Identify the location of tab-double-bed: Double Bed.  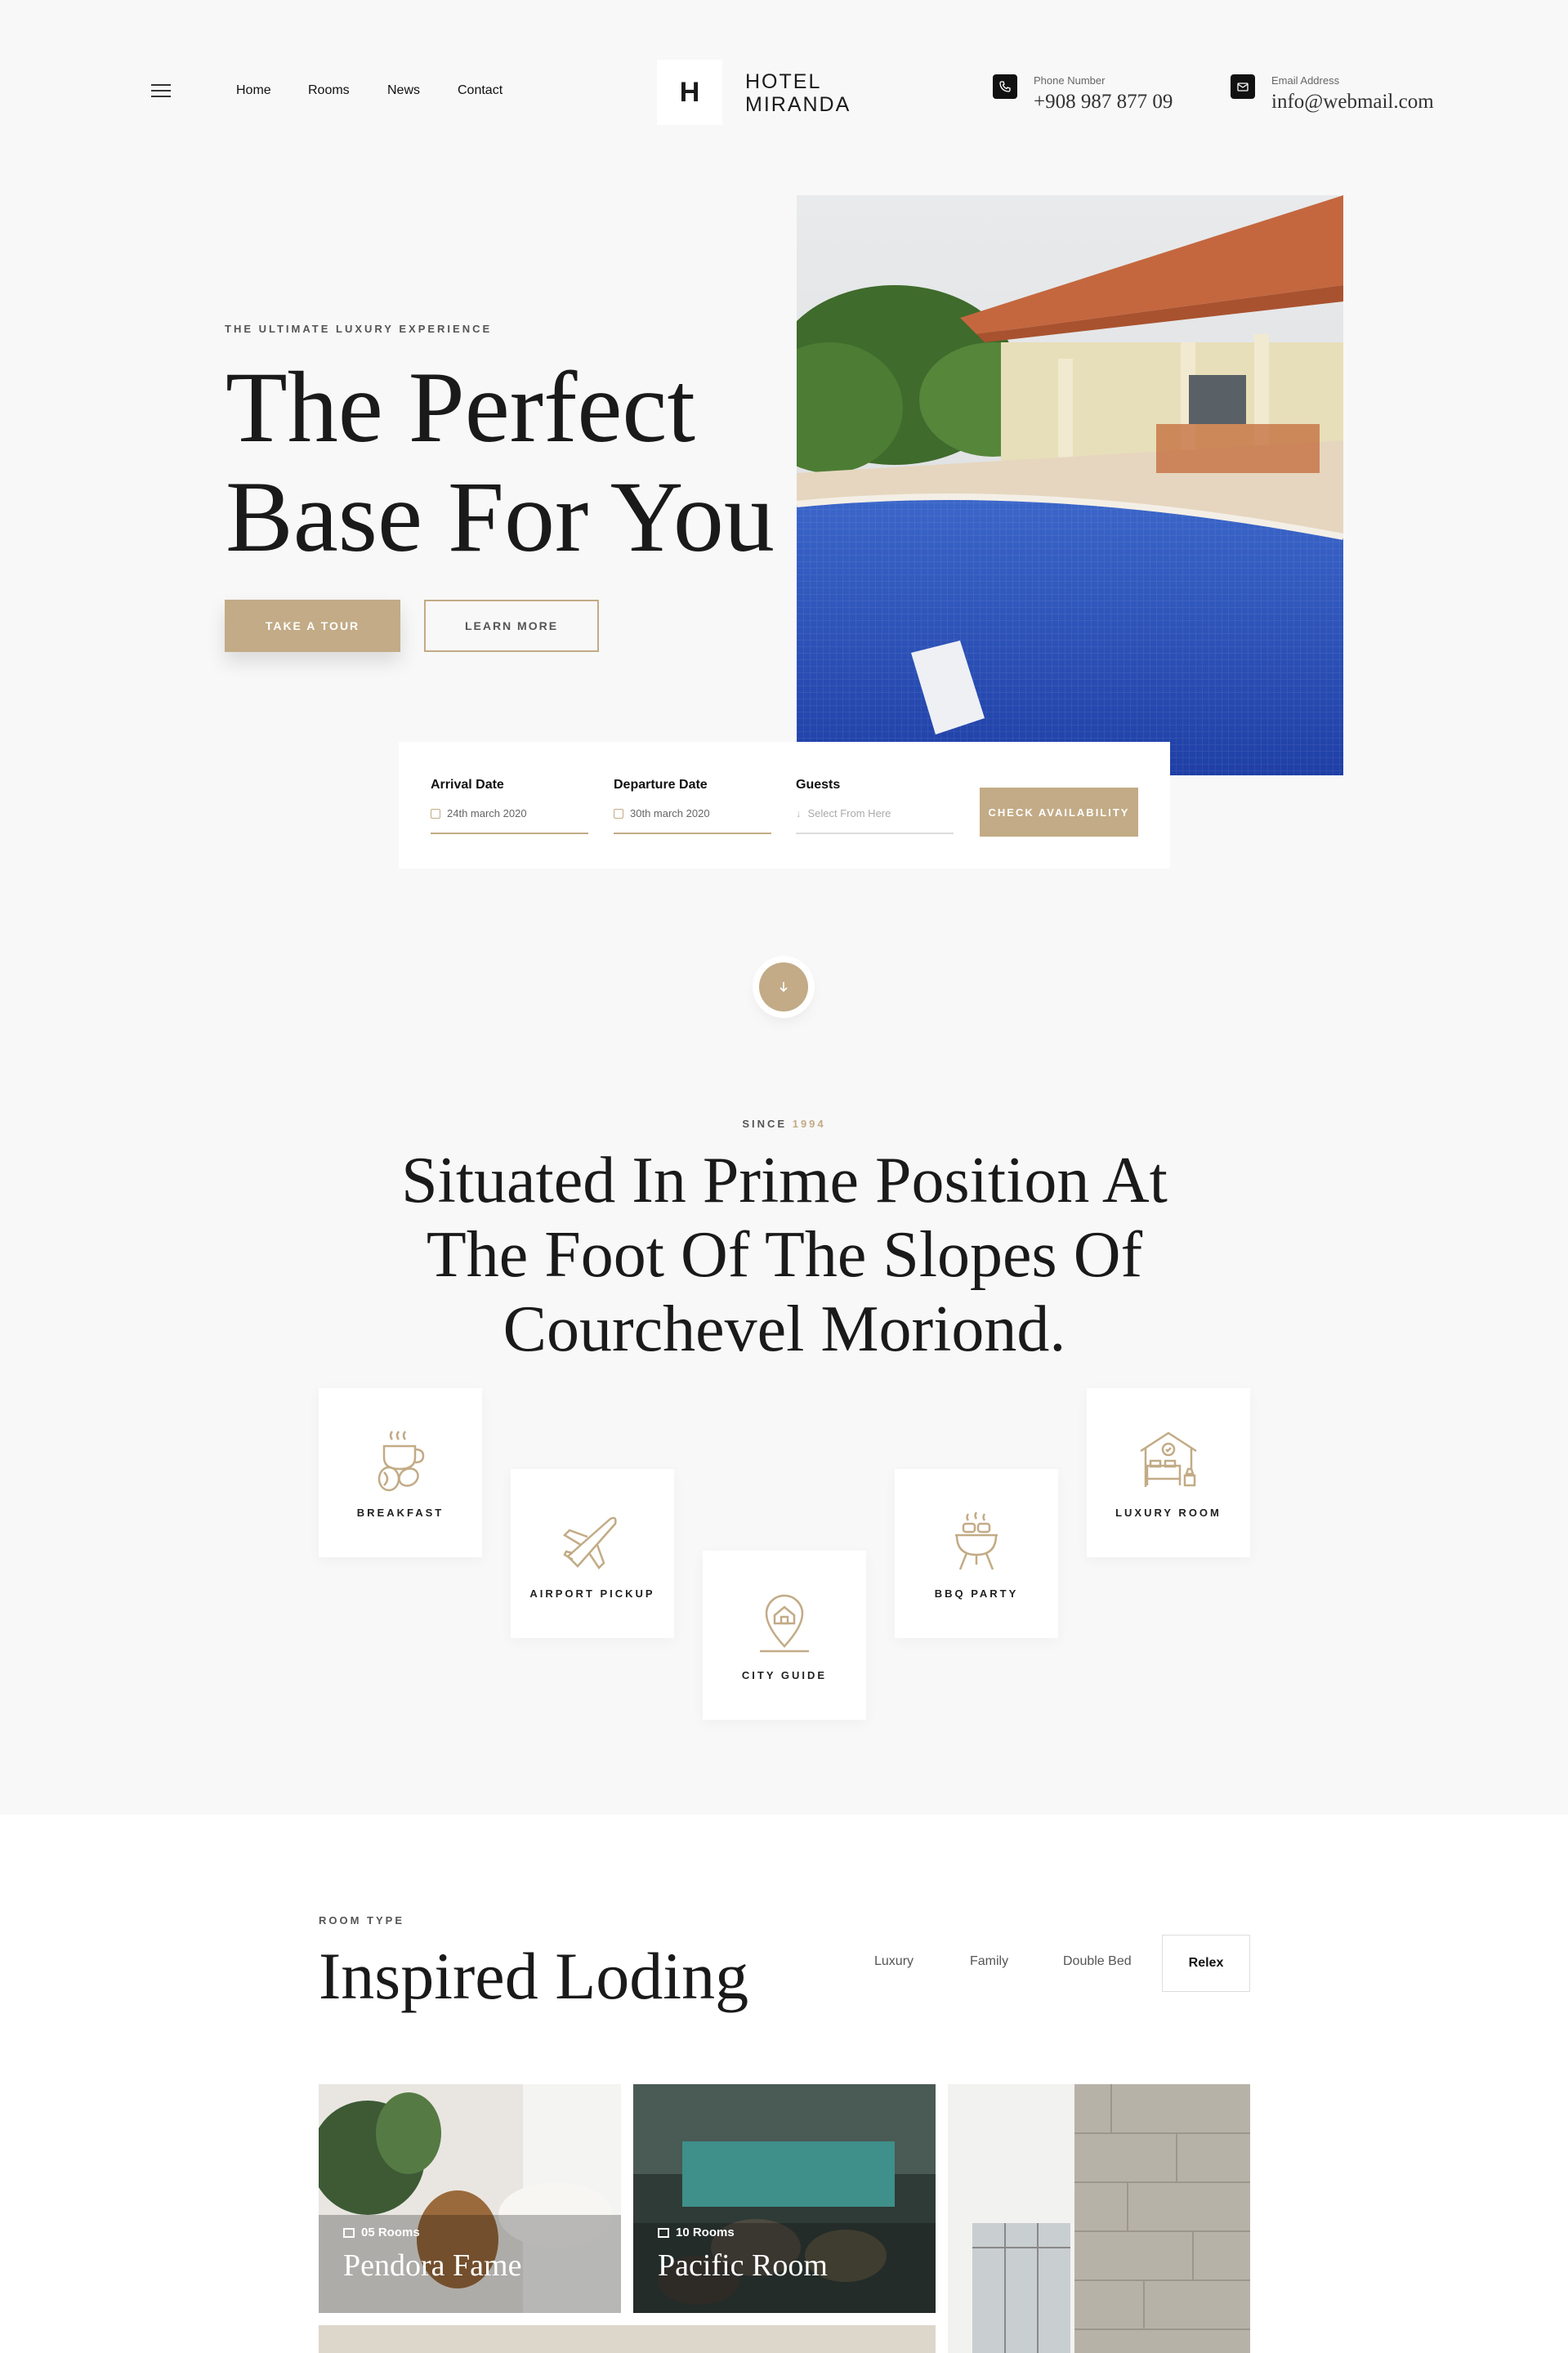
(1097, 1961).